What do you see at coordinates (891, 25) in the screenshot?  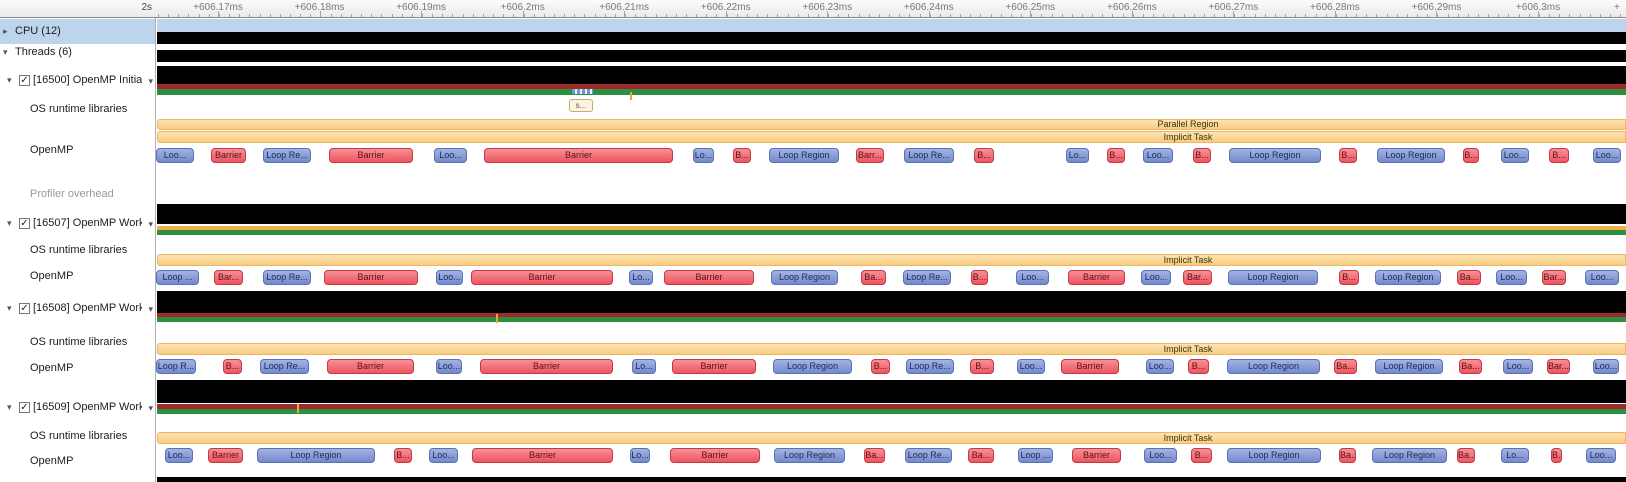 I see `cpu-selection-strip` at bounding box center [891, 25].